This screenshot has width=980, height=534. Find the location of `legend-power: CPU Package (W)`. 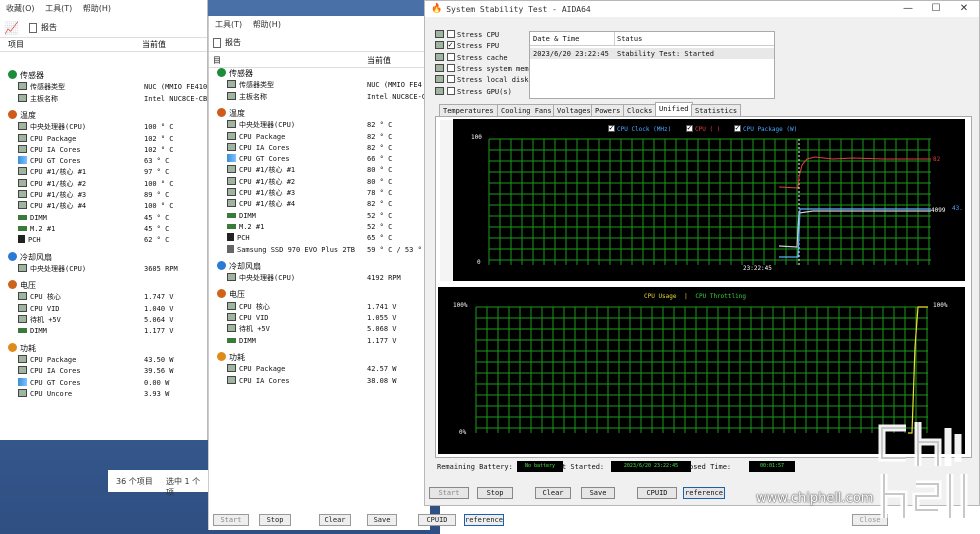

legend-power: CPU Package (W) is located at coordinates (765, 128).